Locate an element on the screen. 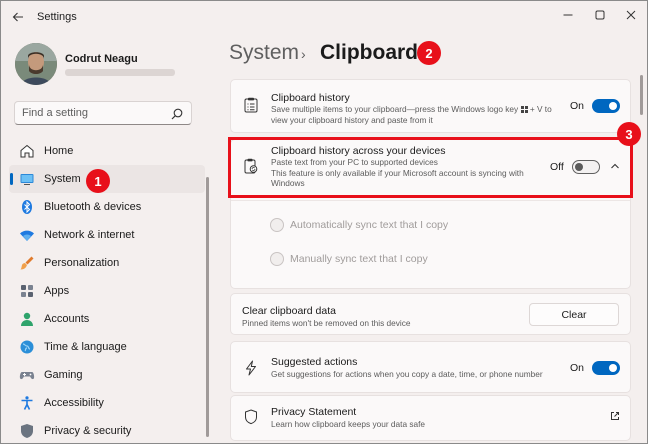 The image size is (648, 444). annotation-highlight-box is located at coordinates (430, 167).